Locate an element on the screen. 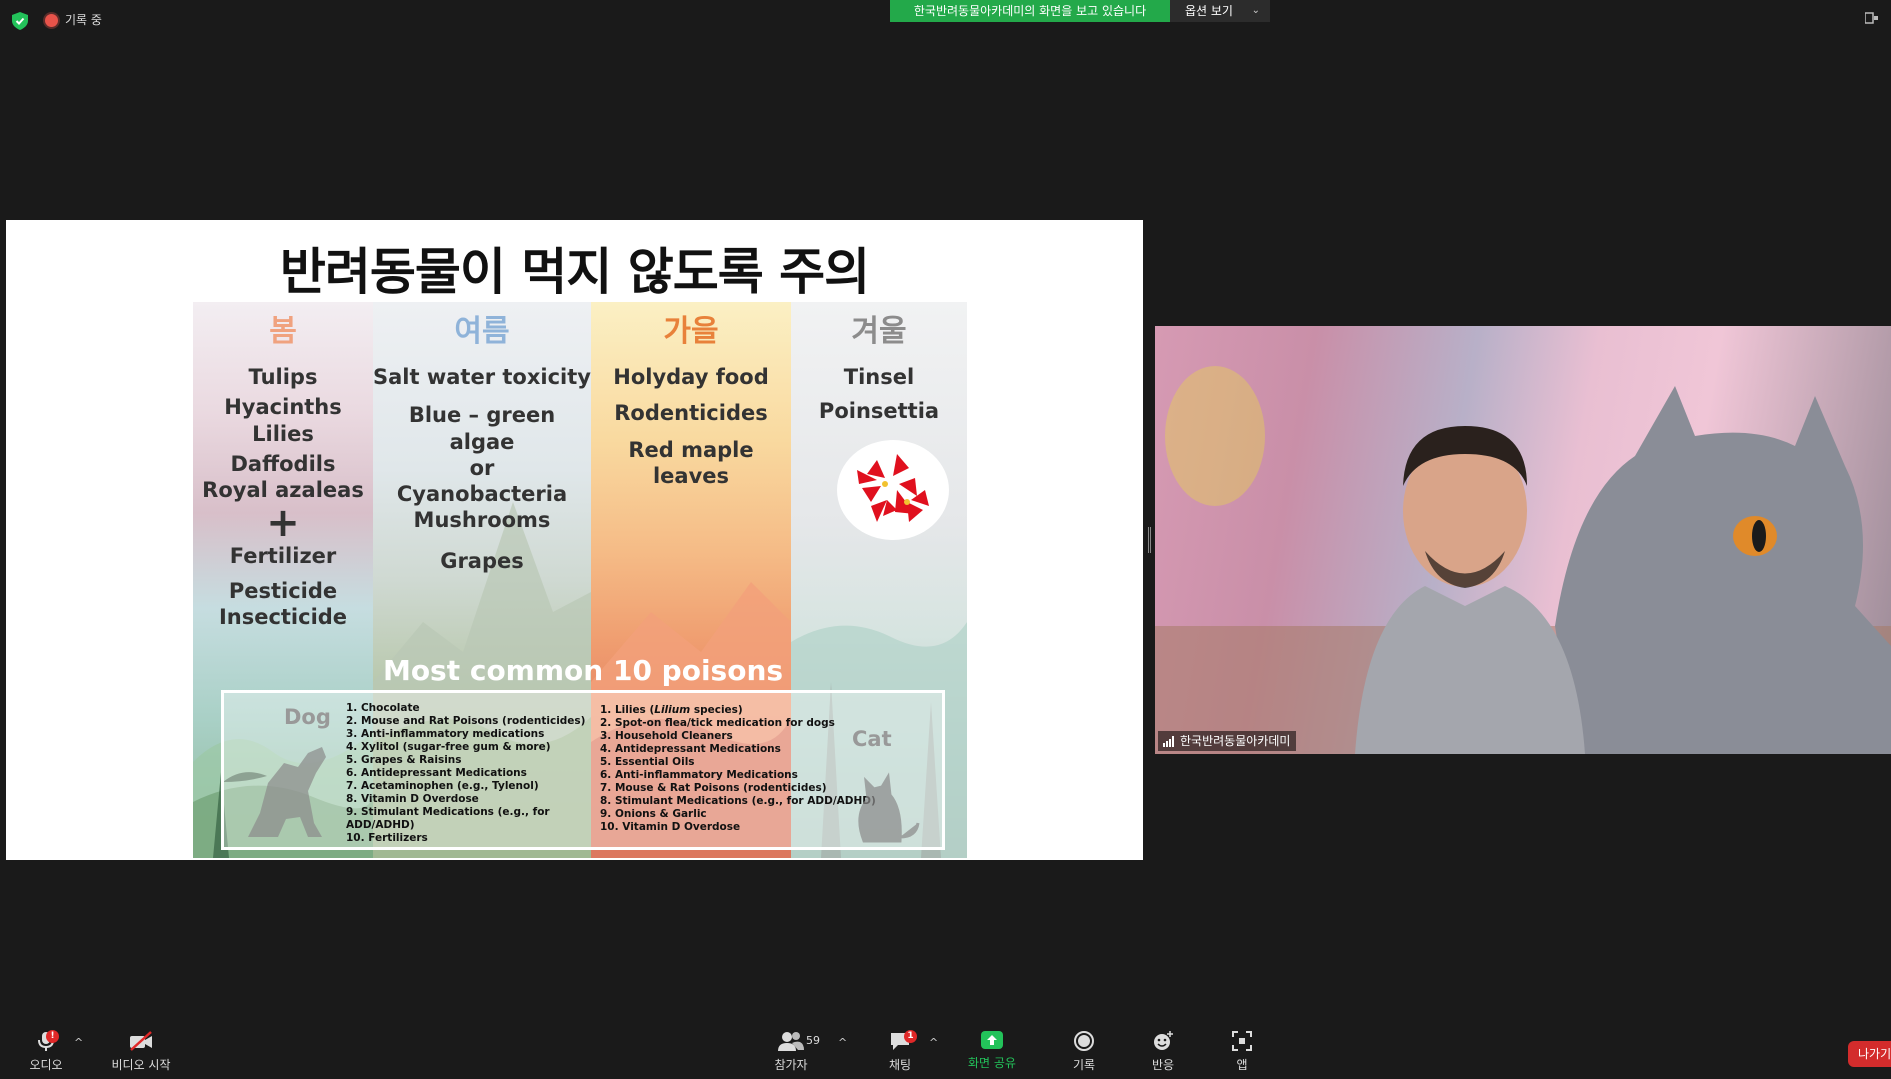 The height and width of the screenshot is (1079, 1891). apps-icon is located at coordinates (1242, 1041).